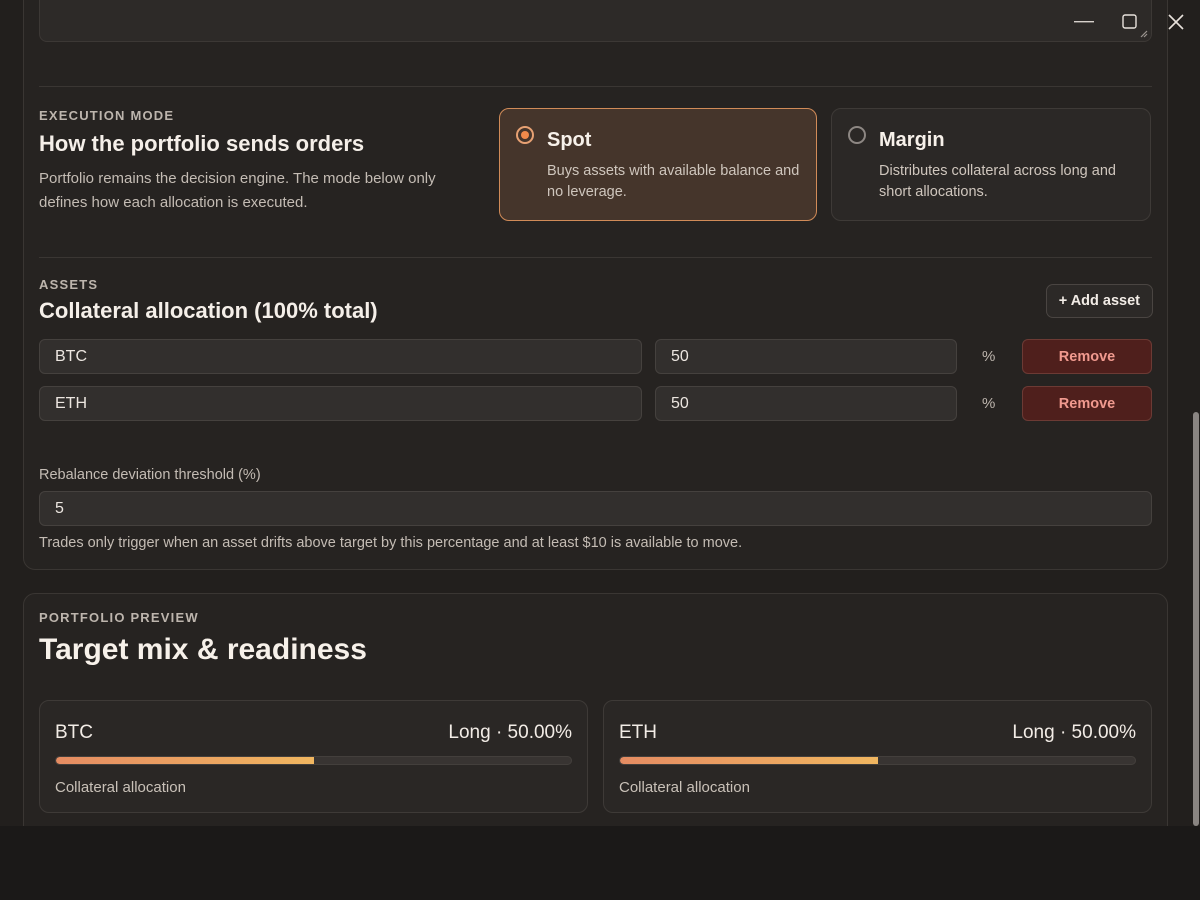 The height and width of the screenshot is (900, 1200). I want to click on window-controls, so click(1130, 22).